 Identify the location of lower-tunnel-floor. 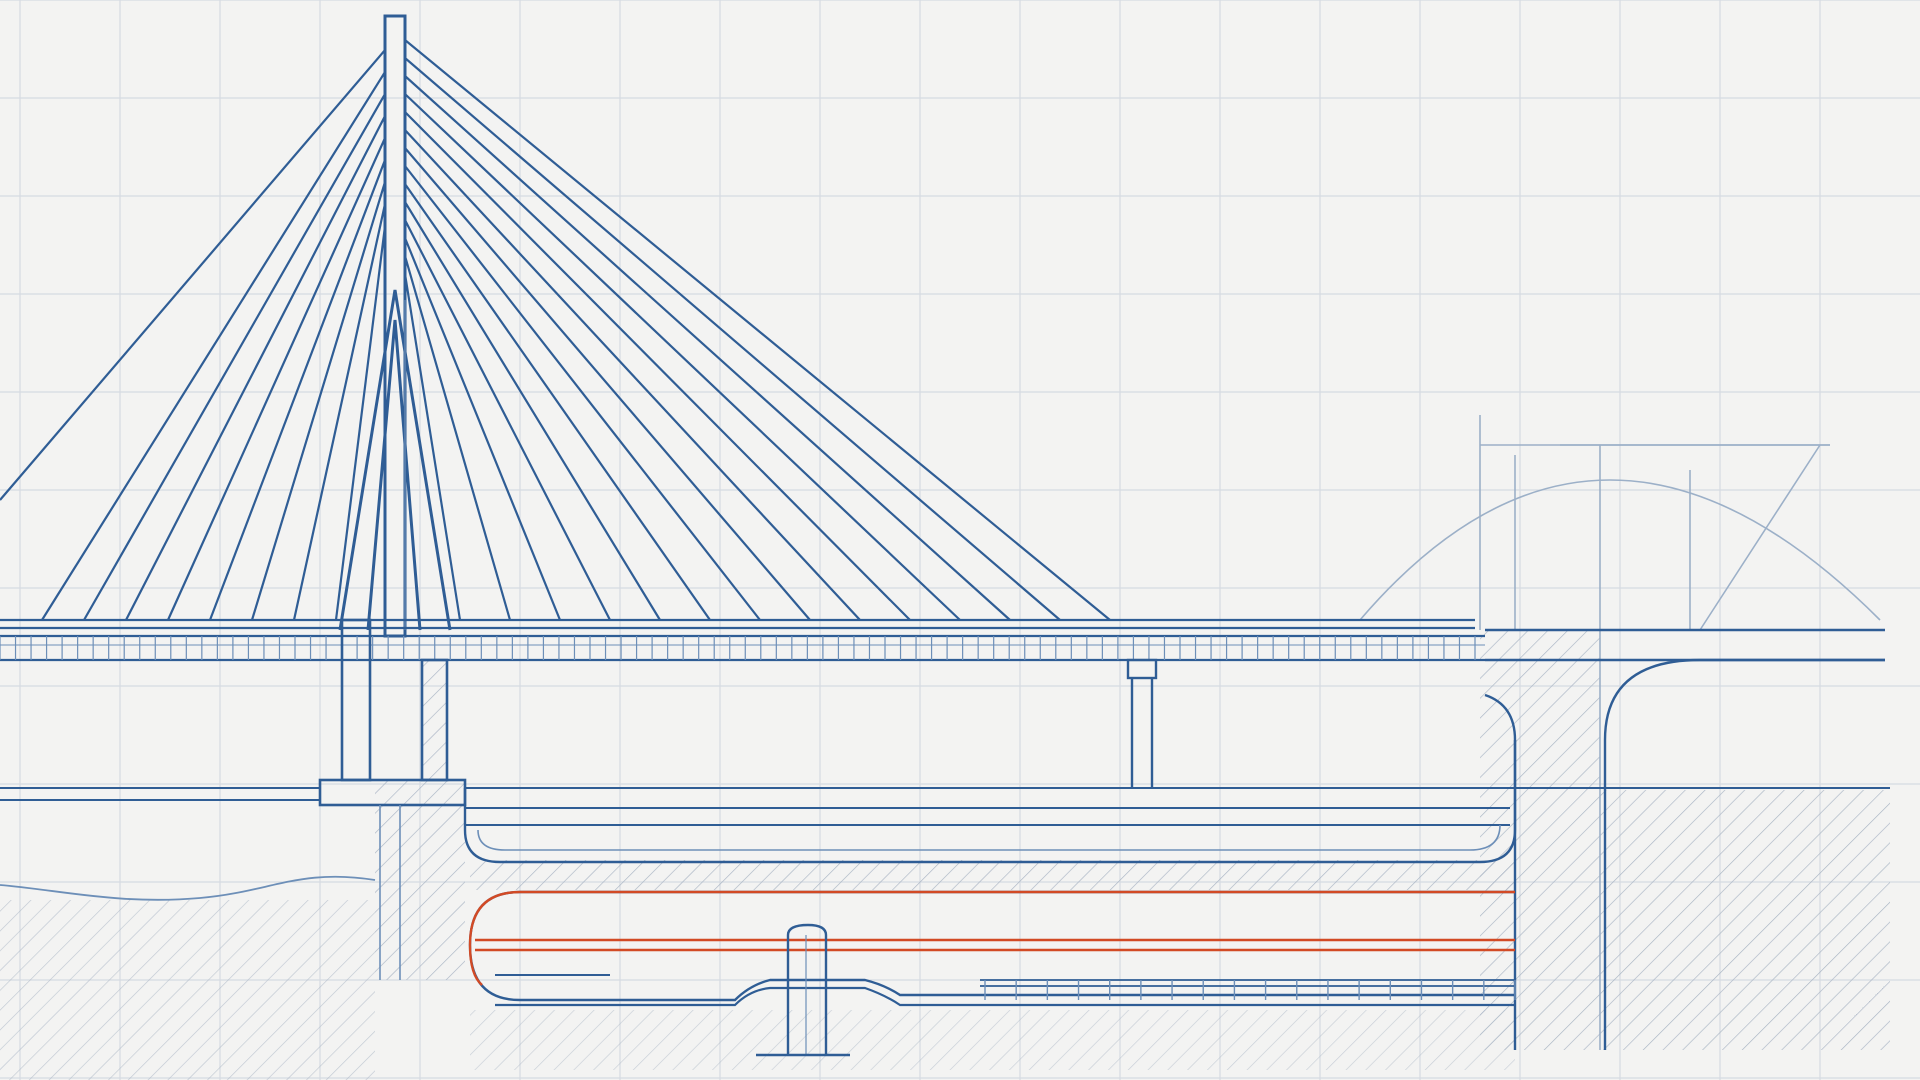
(1005, 996).